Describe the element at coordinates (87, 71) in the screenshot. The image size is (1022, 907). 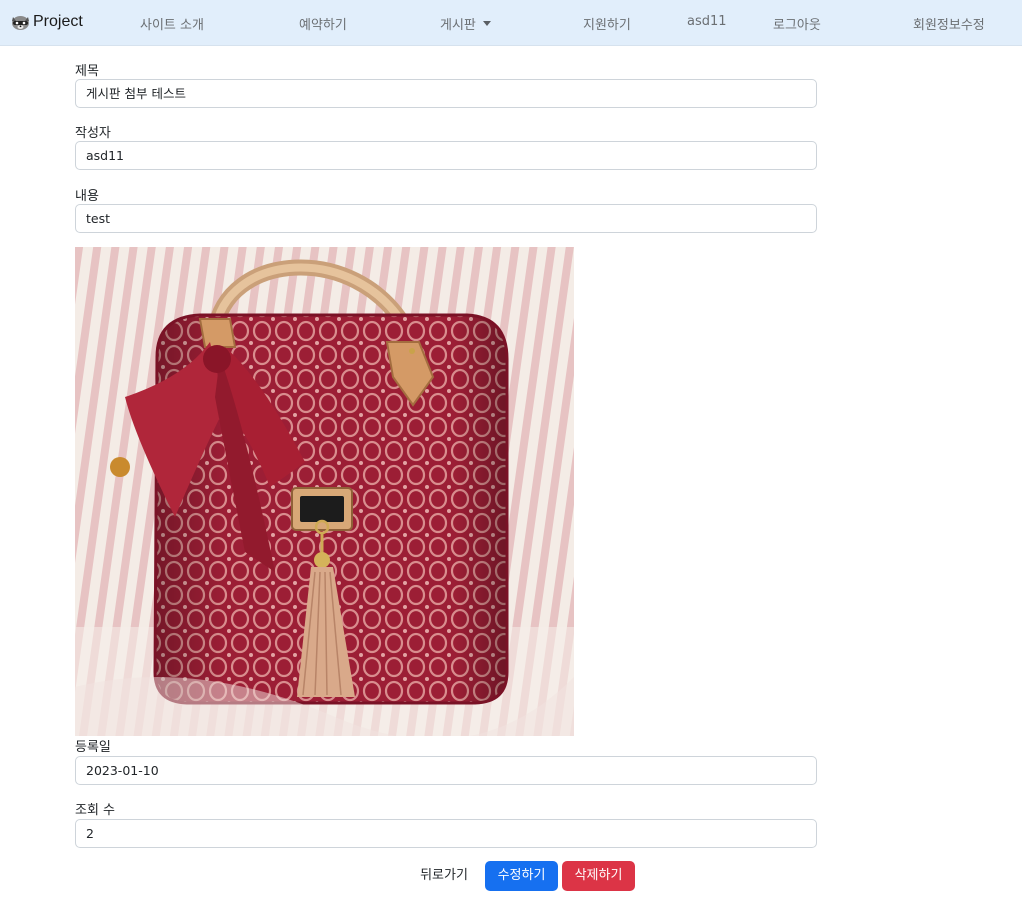
I see `title-label: 제목` at that location.